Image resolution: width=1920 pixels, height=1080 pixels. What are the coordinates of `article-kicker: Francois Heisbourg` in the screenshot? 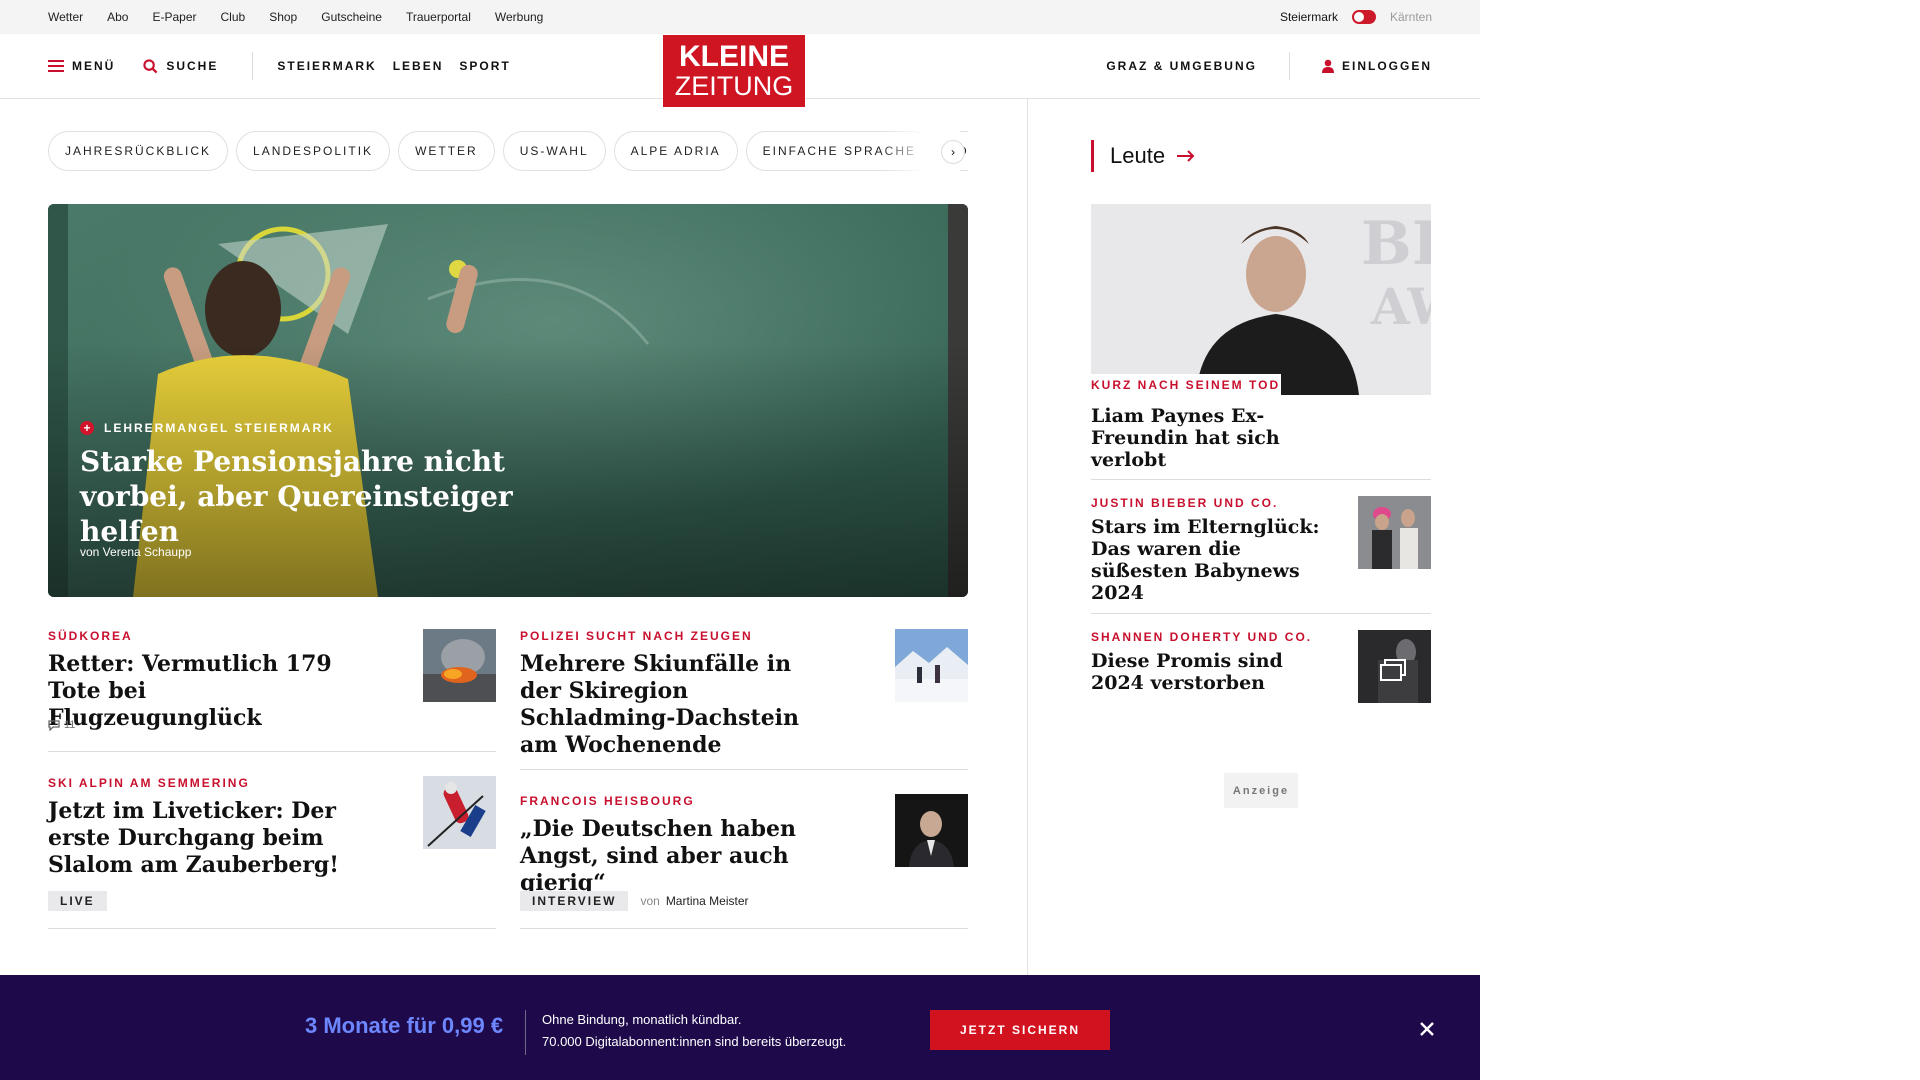 It's located at (607, 801).